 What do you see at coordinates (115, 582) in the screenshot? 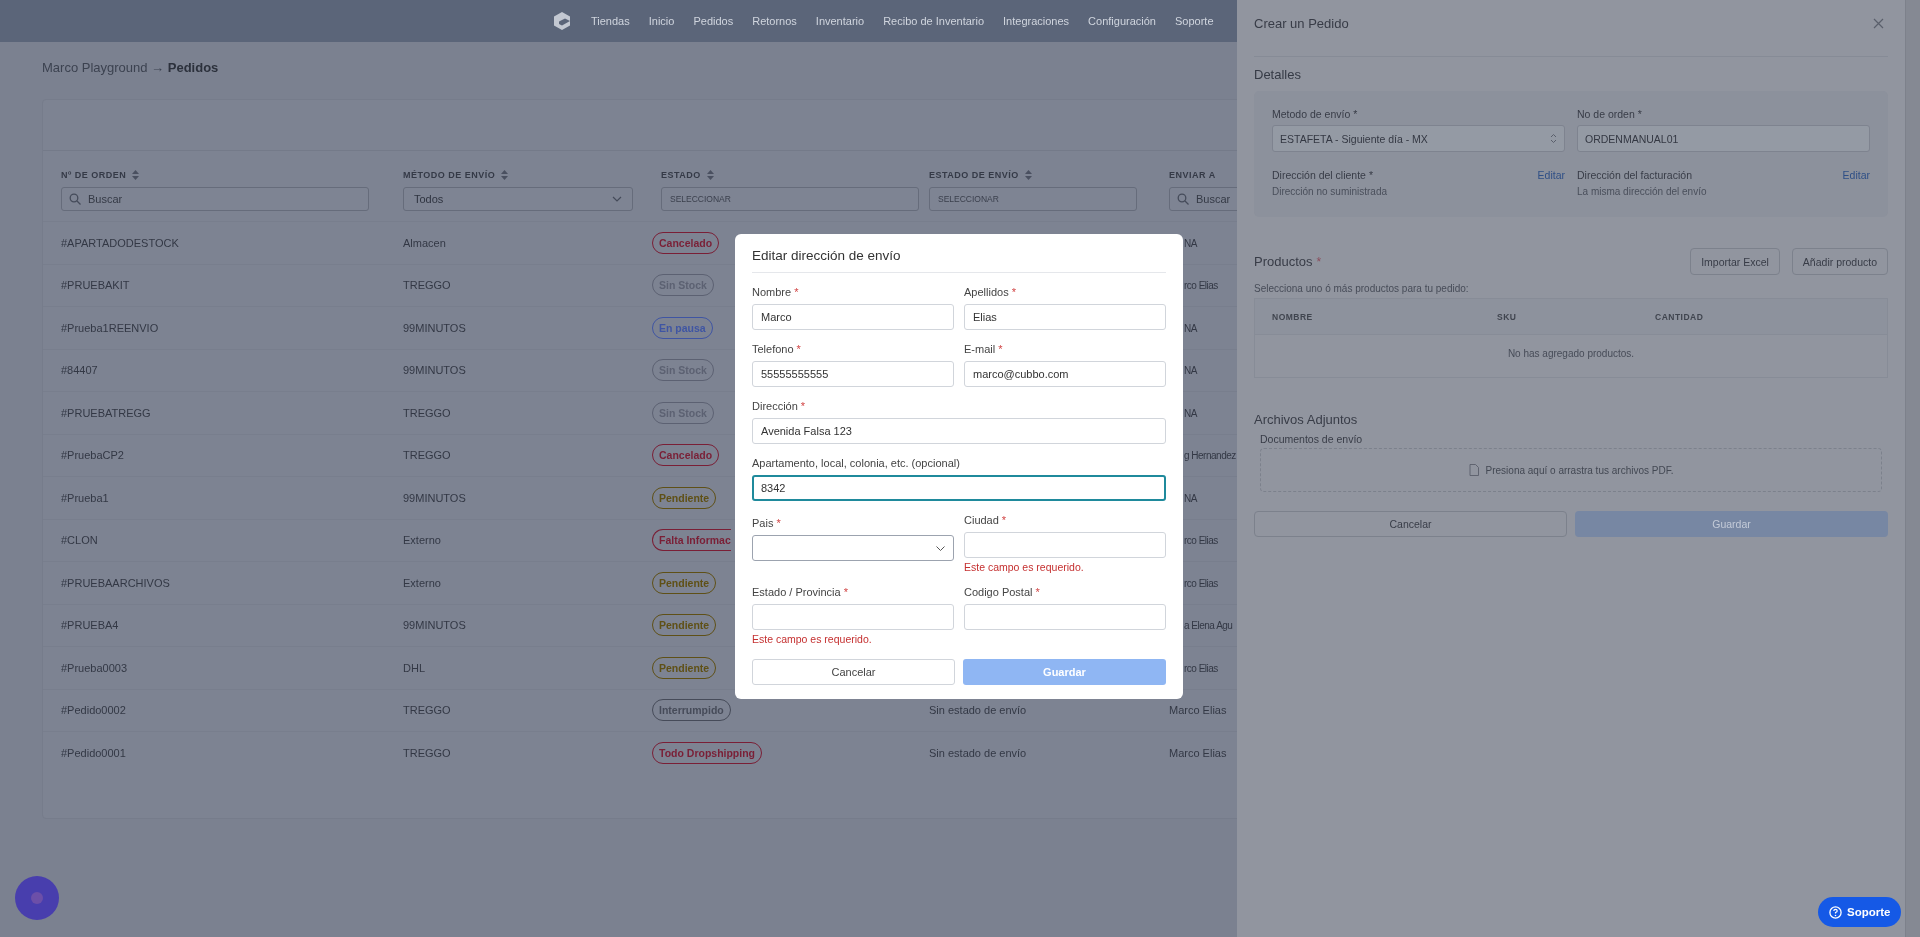
I see `order-number: #PRUEBAARCHIVOS` at bounding box center [115, 582].